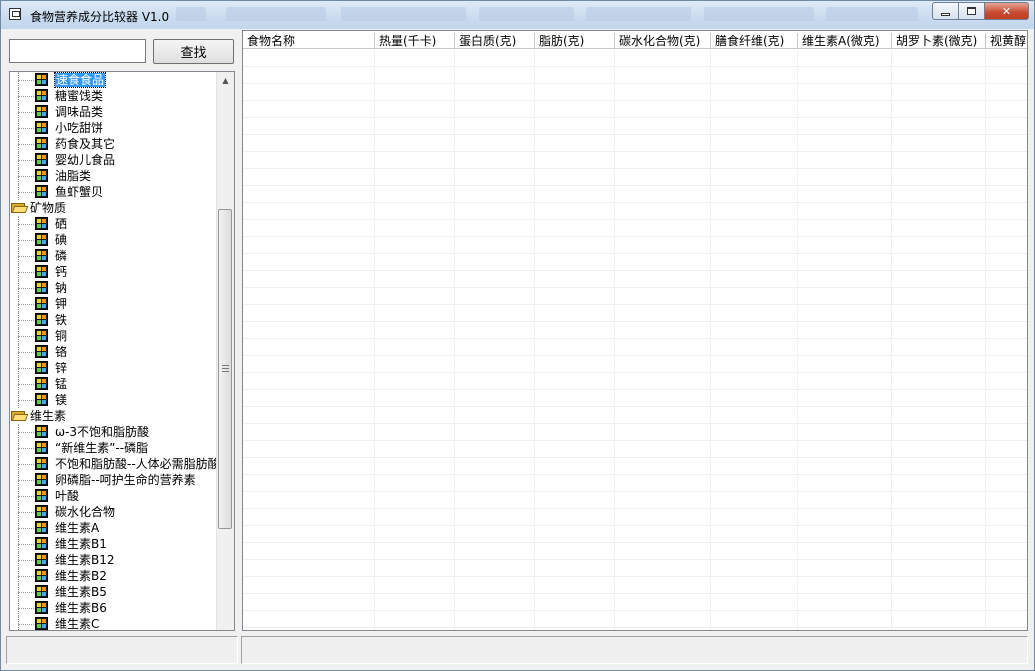  I want to click on tree-item: 维生素B6, so click(113, 608).